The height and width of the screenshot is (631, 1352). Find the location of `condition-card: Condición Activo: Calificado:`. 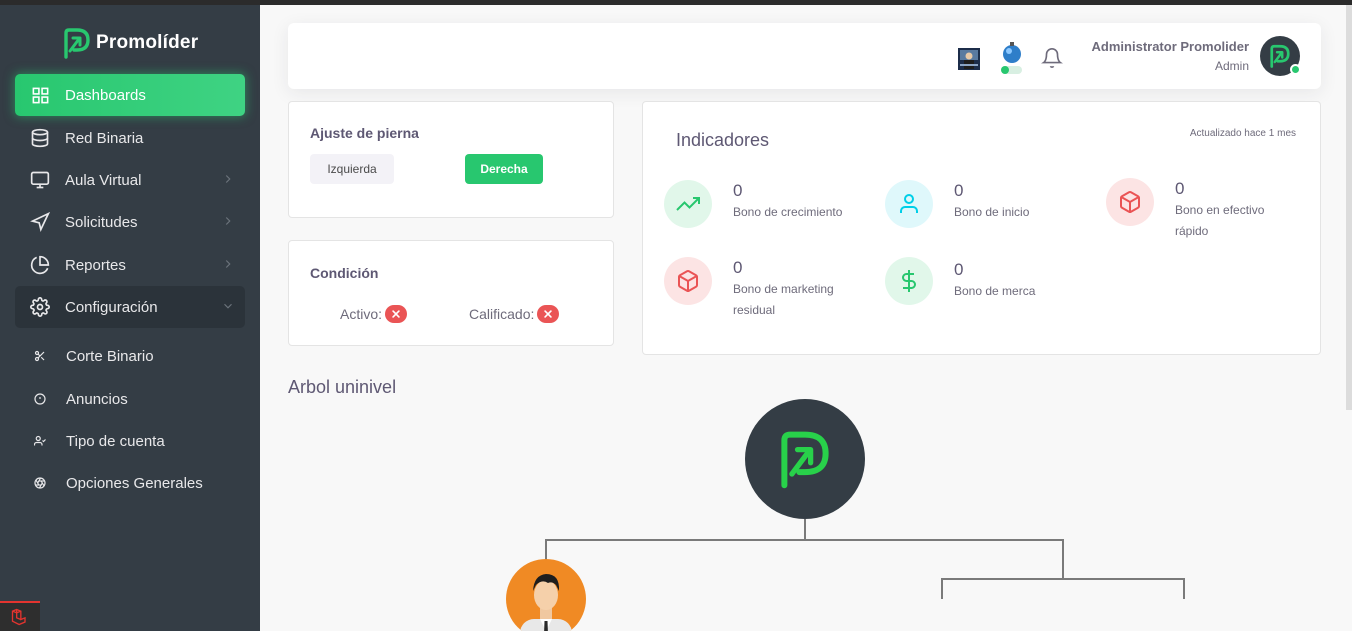

condition-card: Condición Activo: Calificado: is located at coordinates (451, 293).